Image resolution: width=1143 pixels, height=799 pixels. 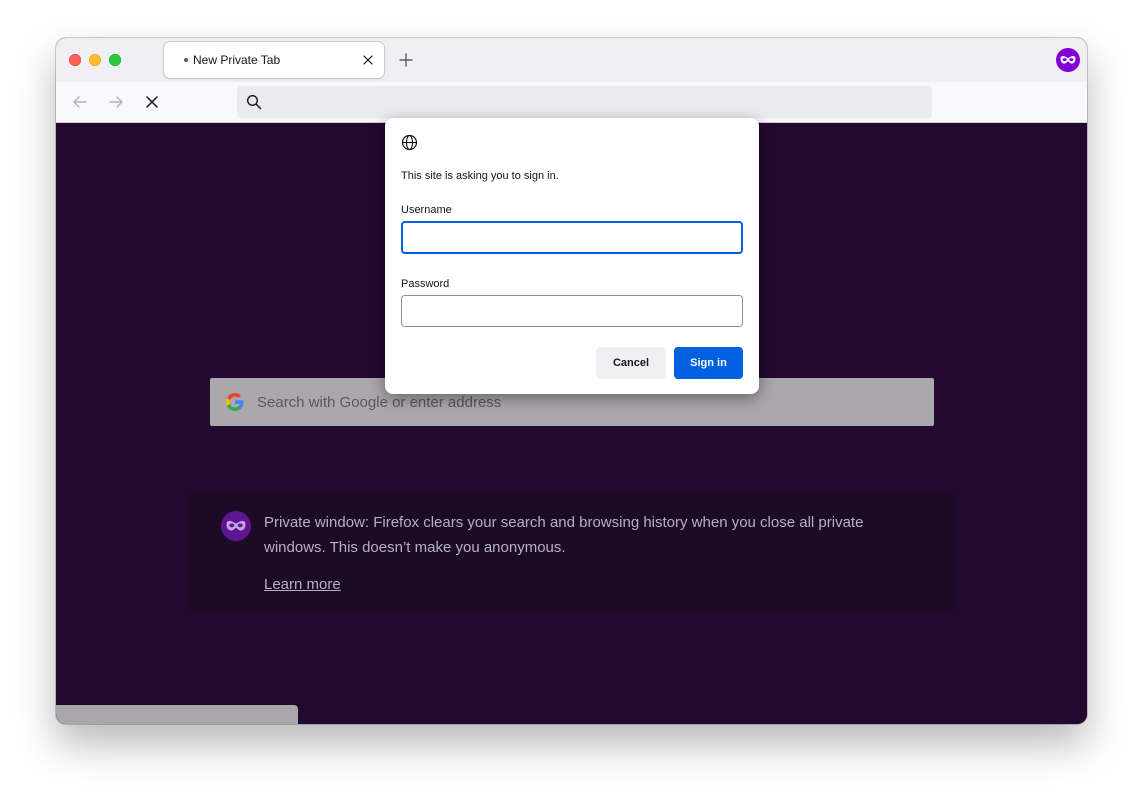 I want to click on learn-more-link: Learn more, so click(x=302, y=584).